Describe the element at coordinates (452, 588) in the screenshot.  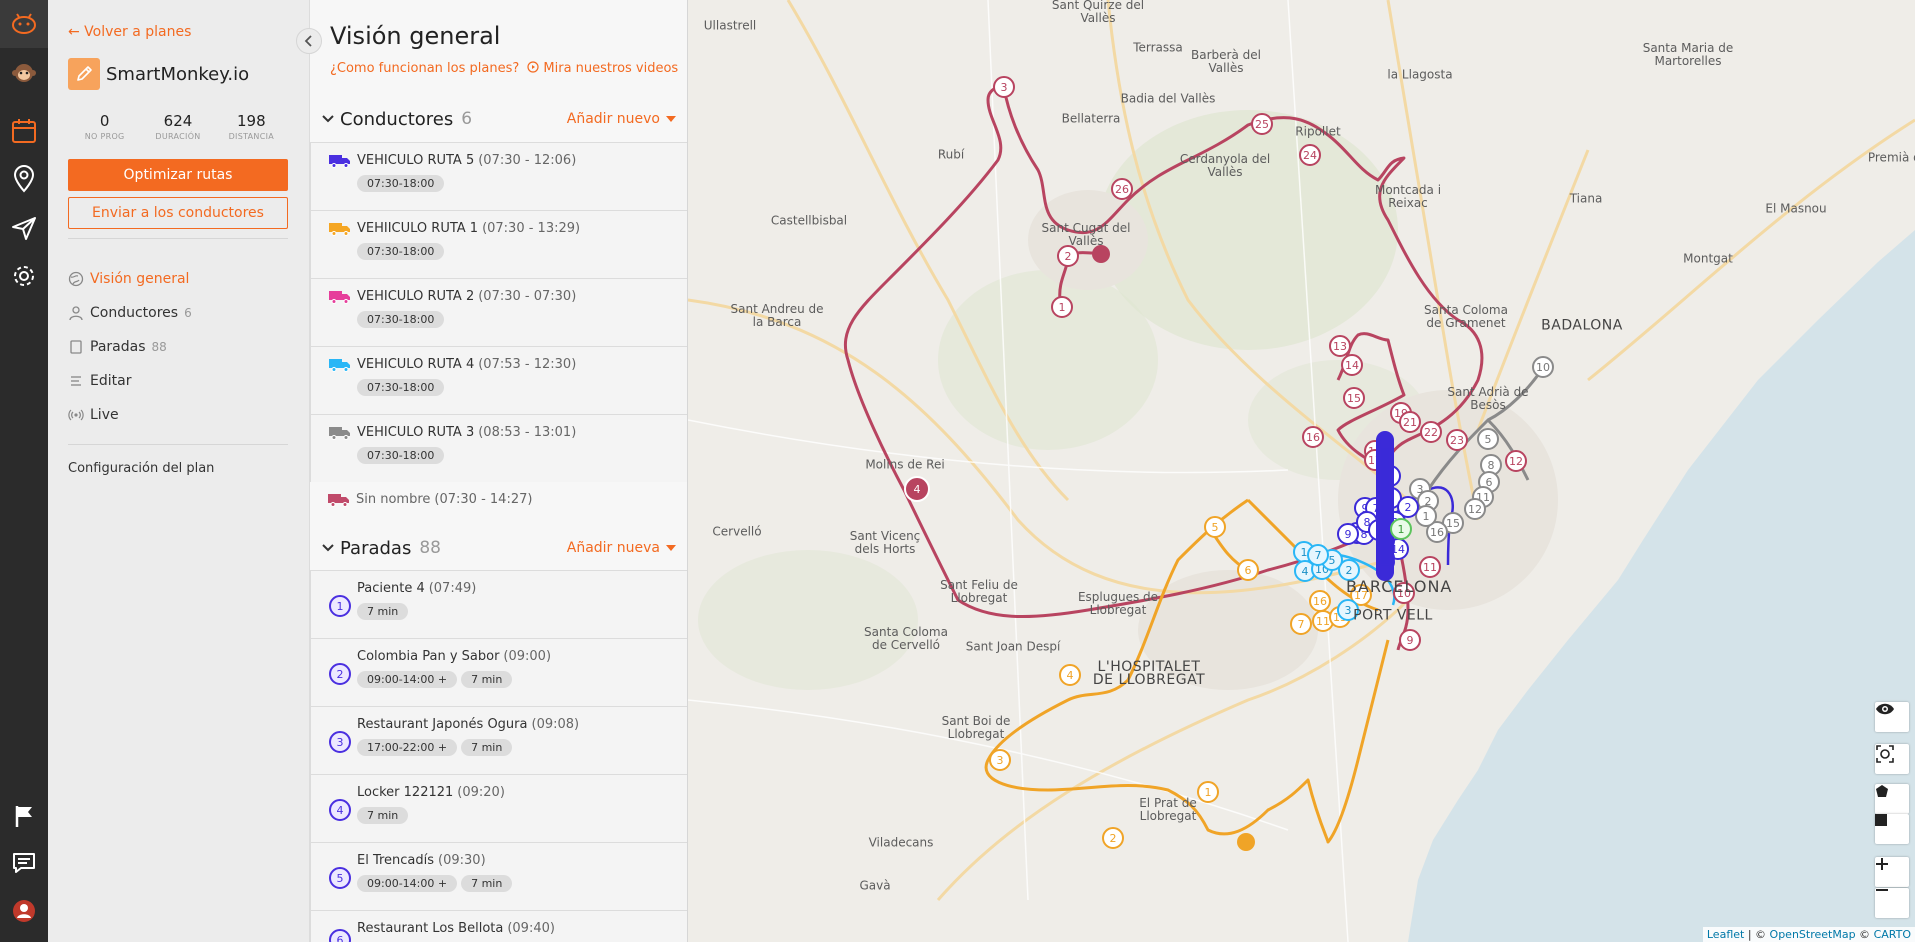
I see `stop-time: (07:49)` at that location.